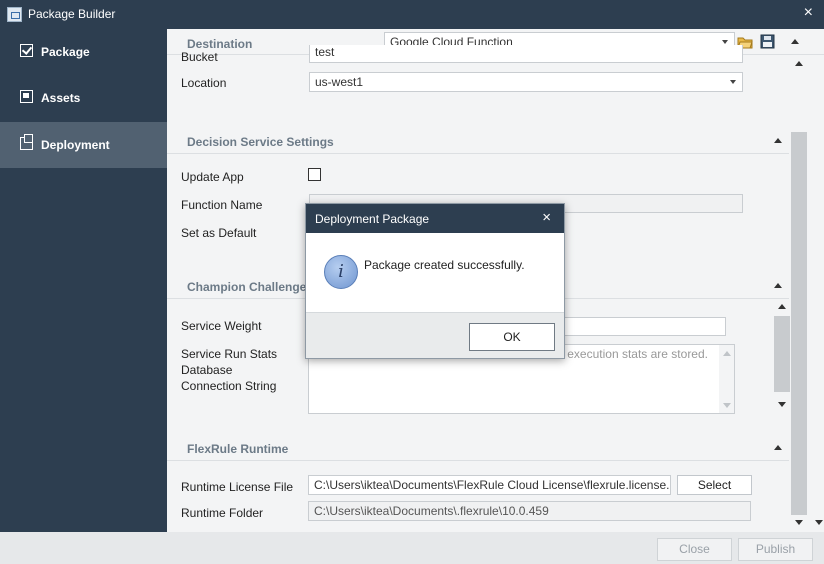 The height and width of the screenshot is (564, 824). Describe the element at coordinates (546, 217) in the screenshot. I see `dialog-close-button: ×` at that location.